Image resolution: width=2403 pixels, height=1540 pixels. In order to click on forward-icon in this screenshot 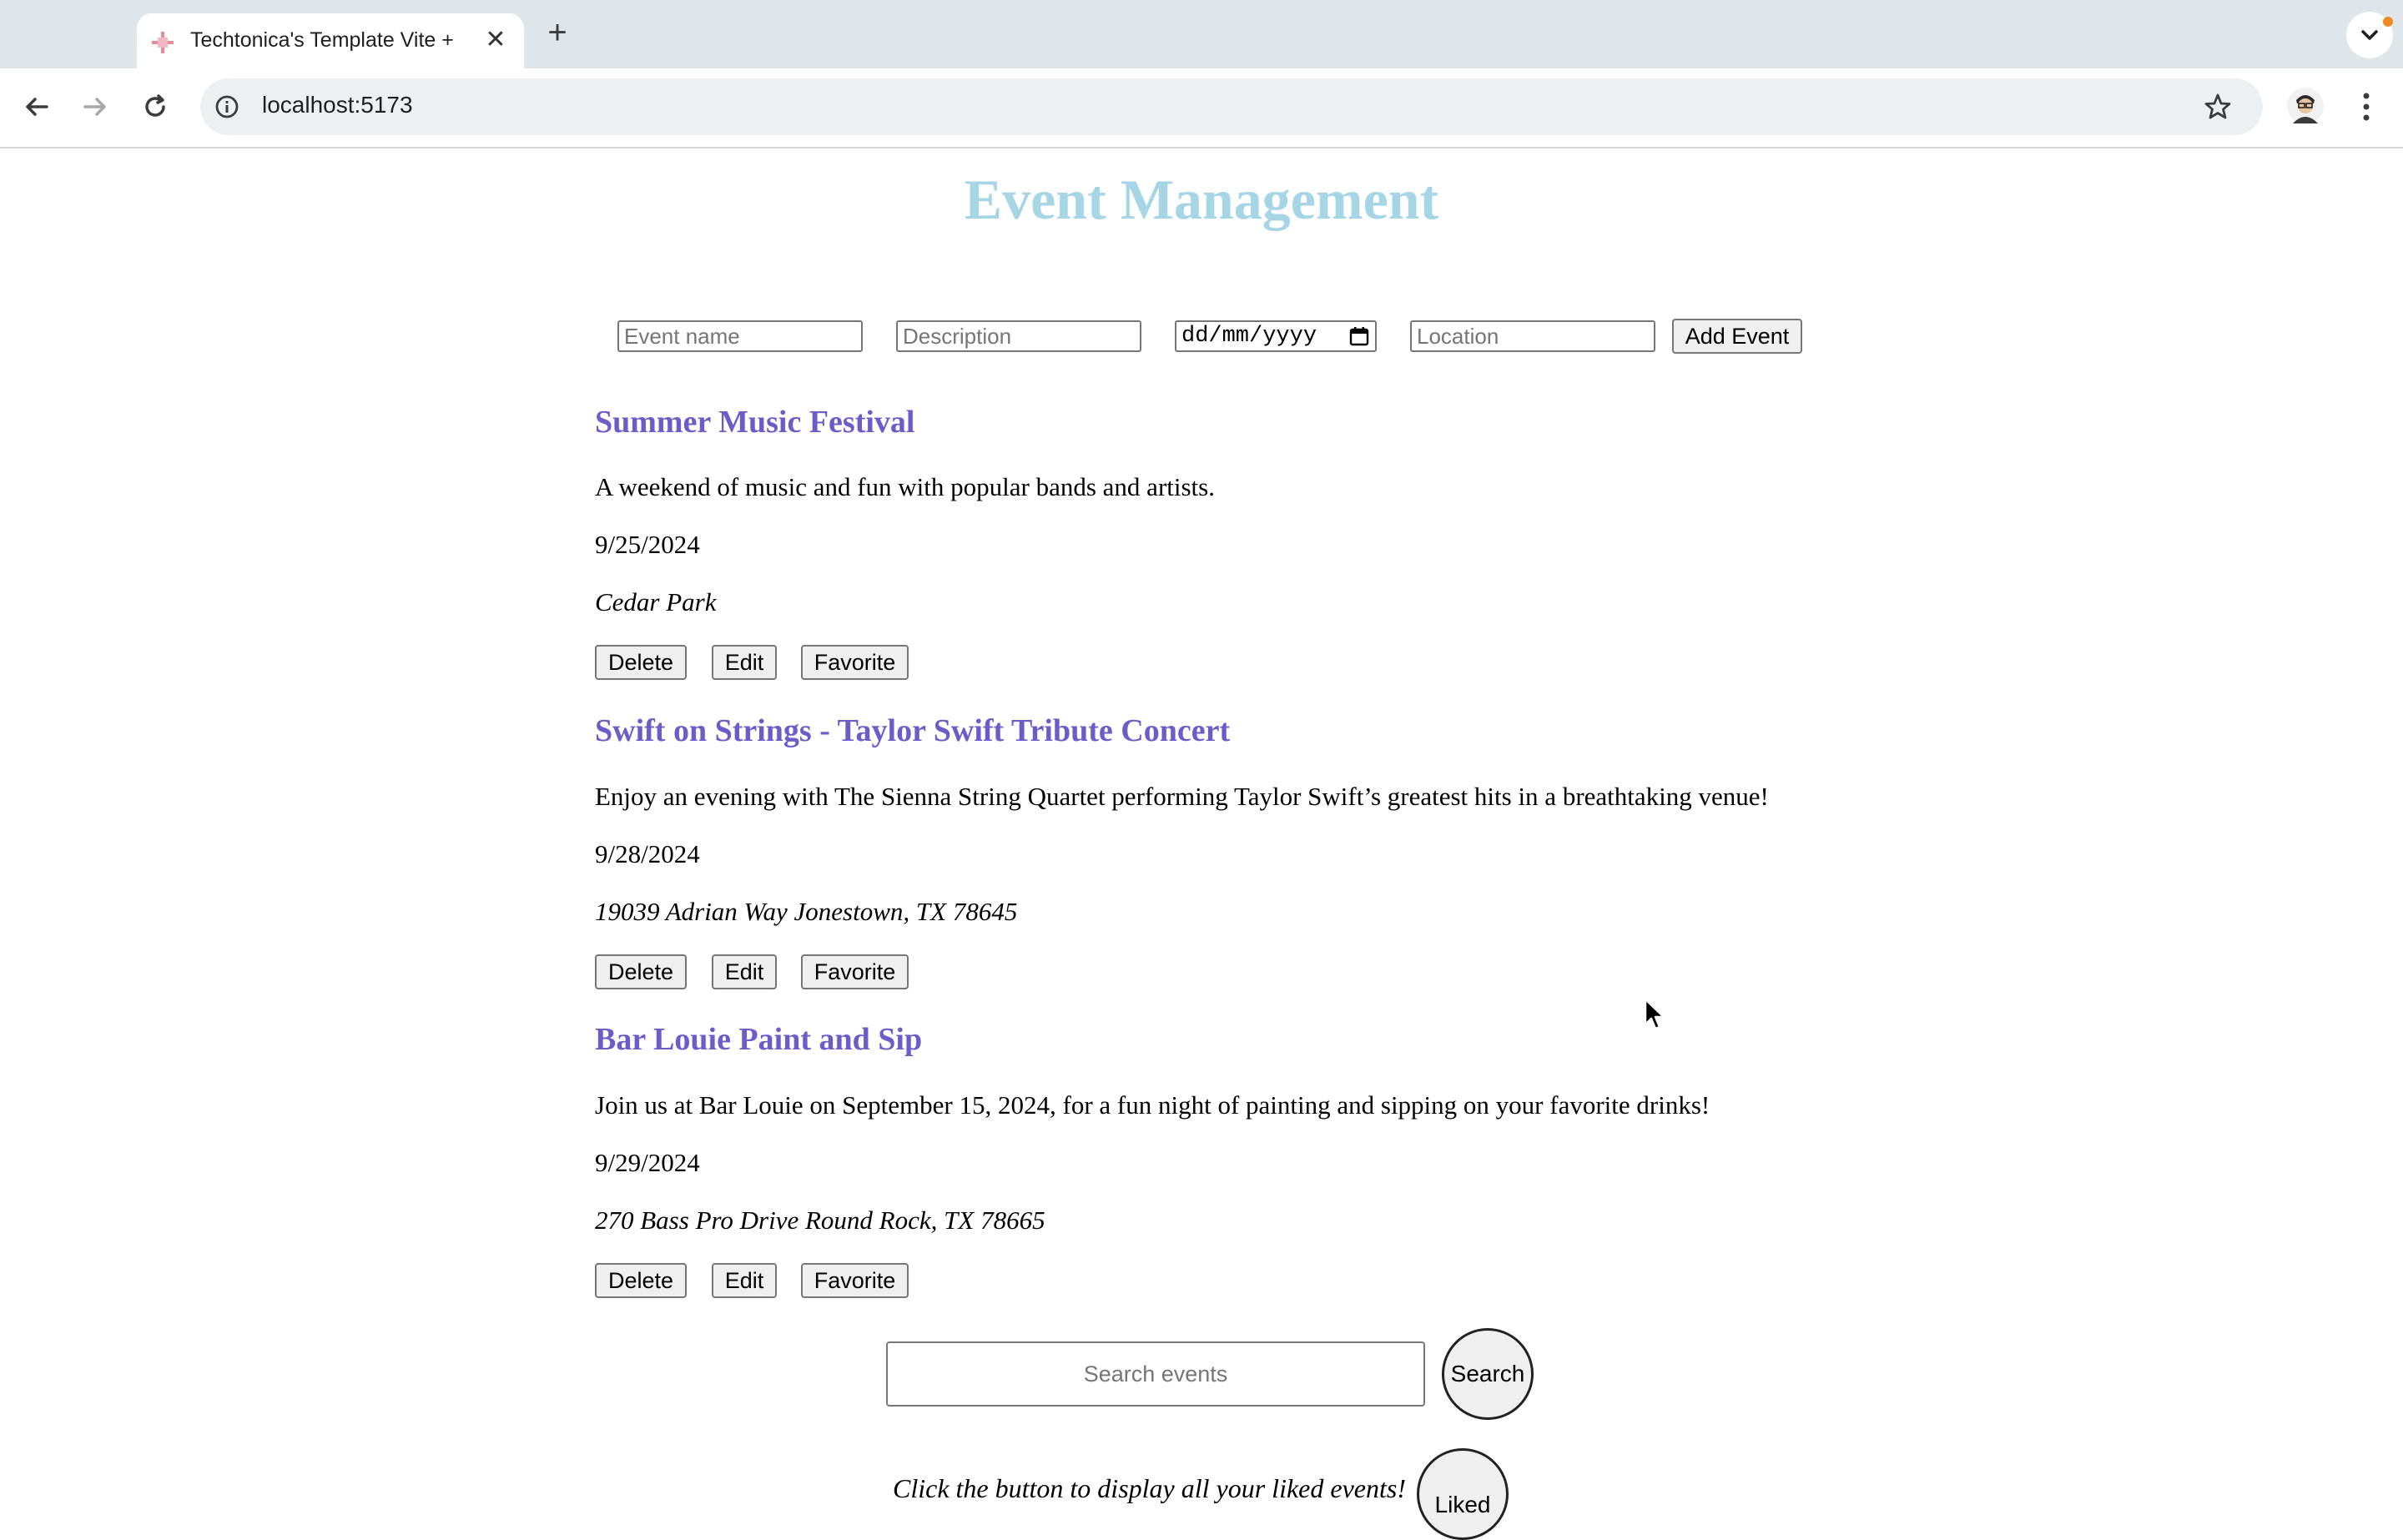, I will do `click(94, 107)`.